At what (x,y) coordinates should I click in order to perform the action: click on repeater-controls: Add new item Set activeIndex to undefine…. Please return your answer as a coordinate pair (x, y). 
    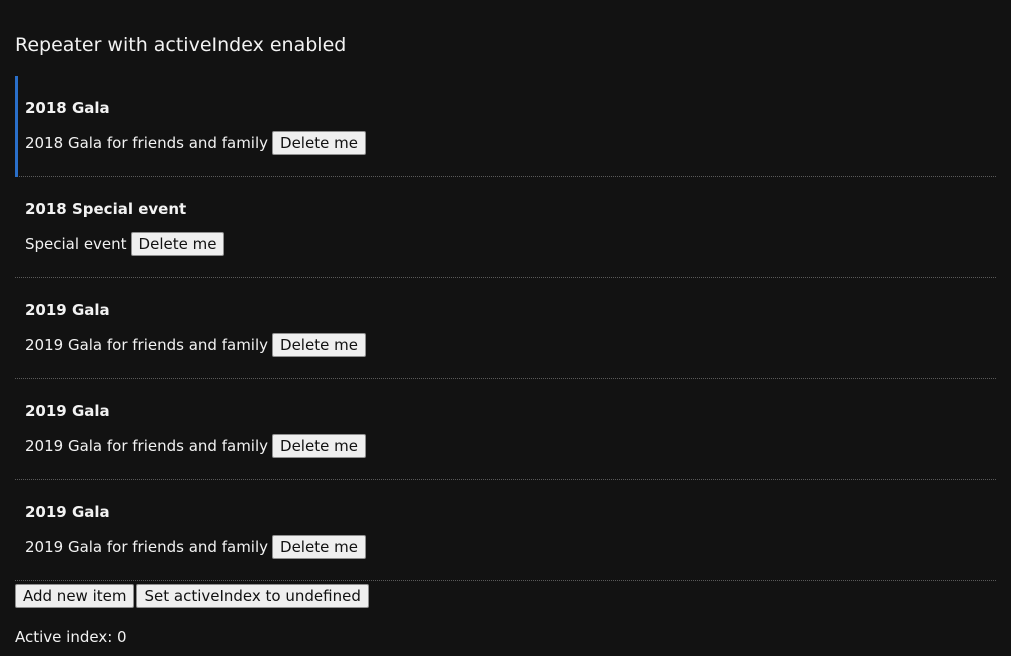
    Looking at the image, I should click on (192, 596).